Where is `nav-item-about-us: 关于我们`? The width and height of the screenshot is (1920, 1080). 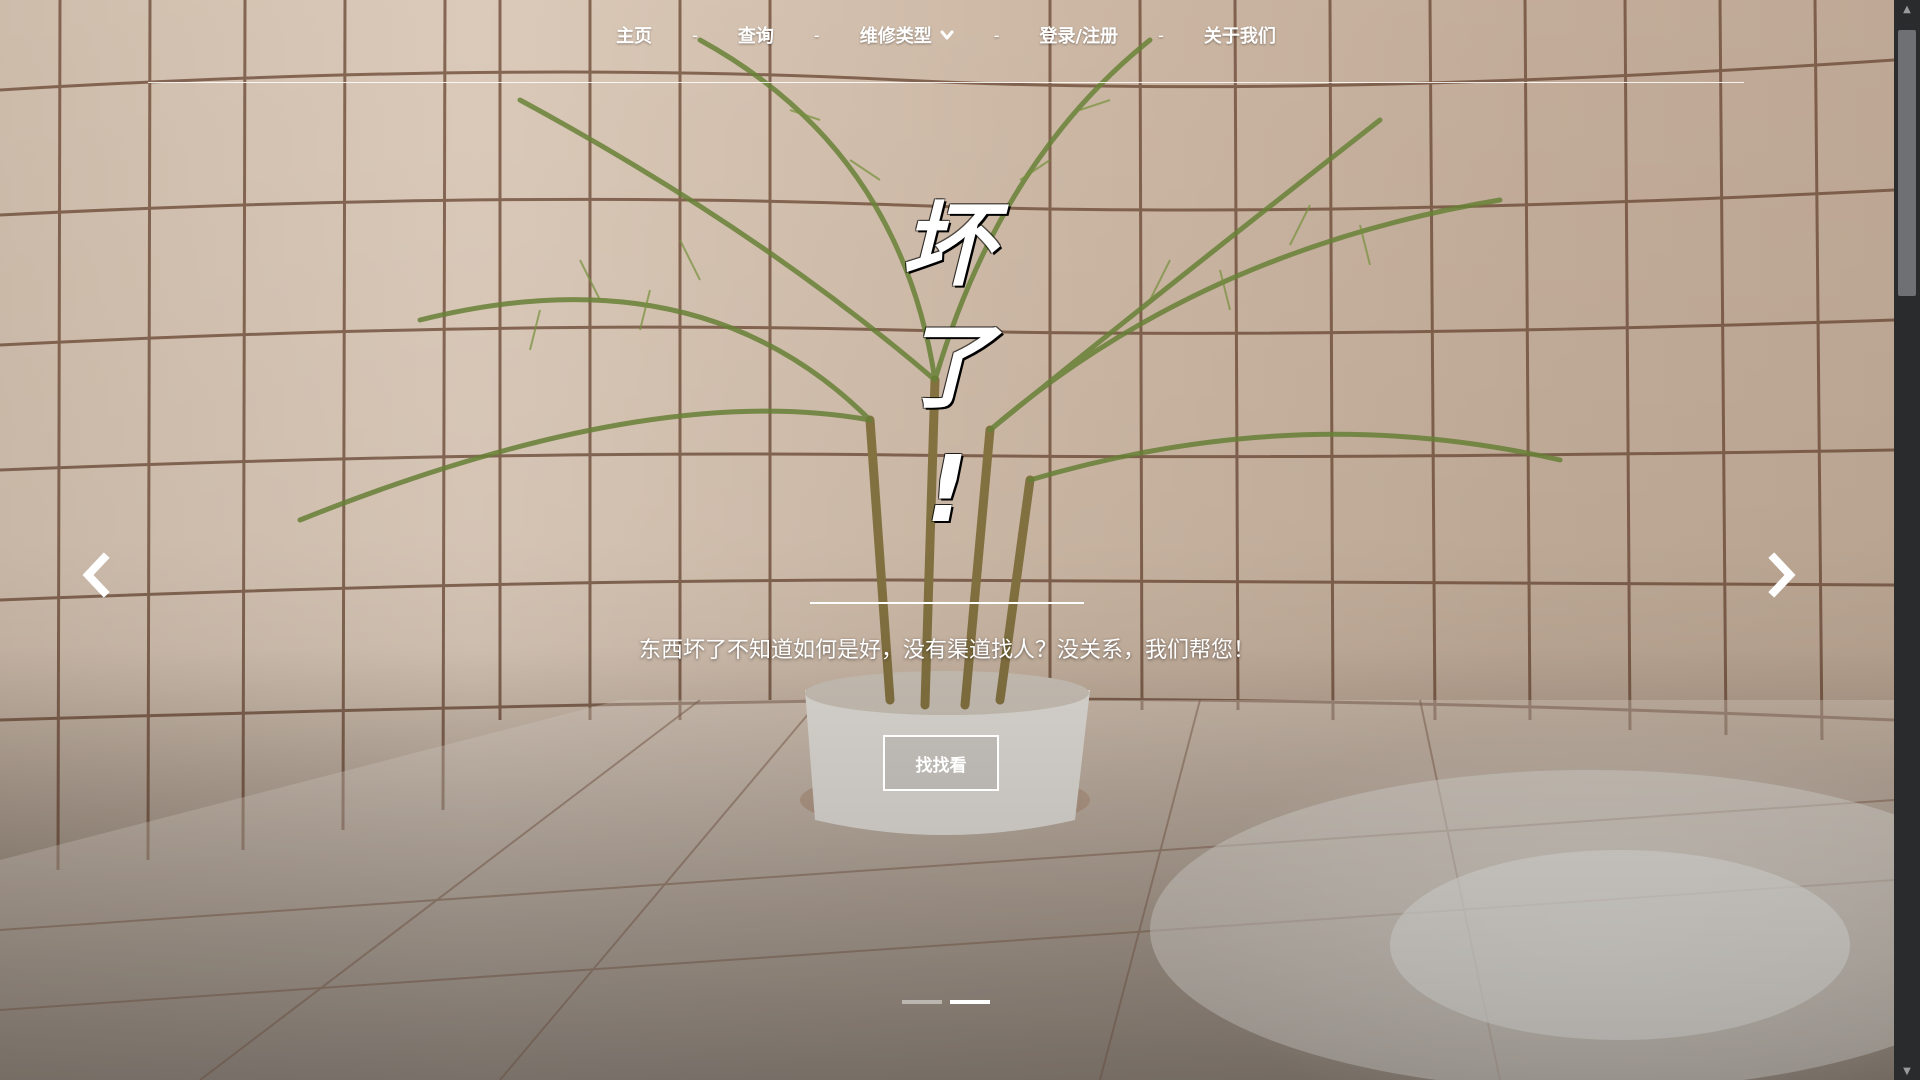 nav-item-about-us: 关于我们 is located at coordinates (1240, 35).